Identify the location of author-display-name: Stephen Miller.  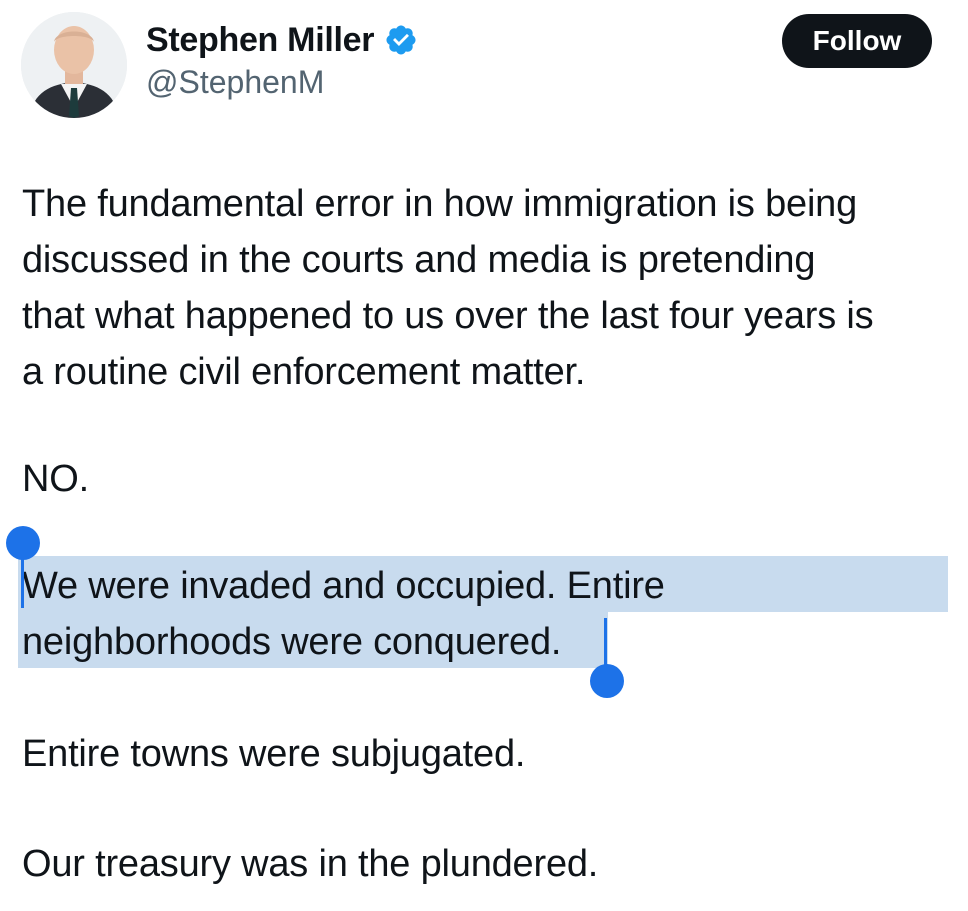
(260, 40).